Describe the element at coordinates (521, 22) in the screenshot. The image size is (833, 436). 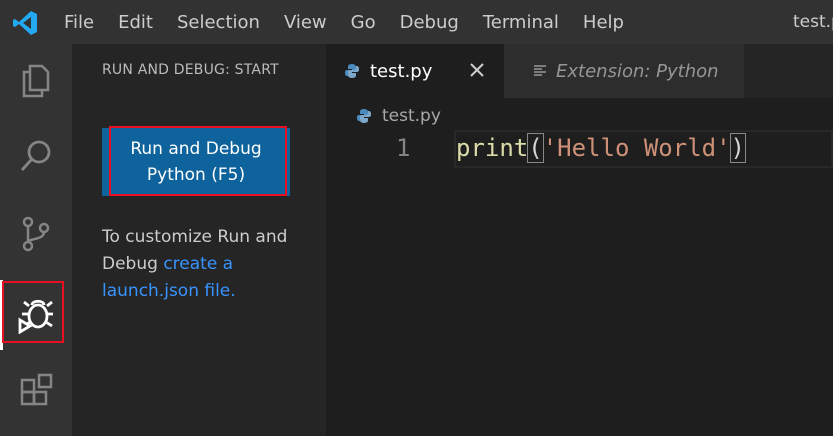
I see `menu-terminal: Terminal` at that location.